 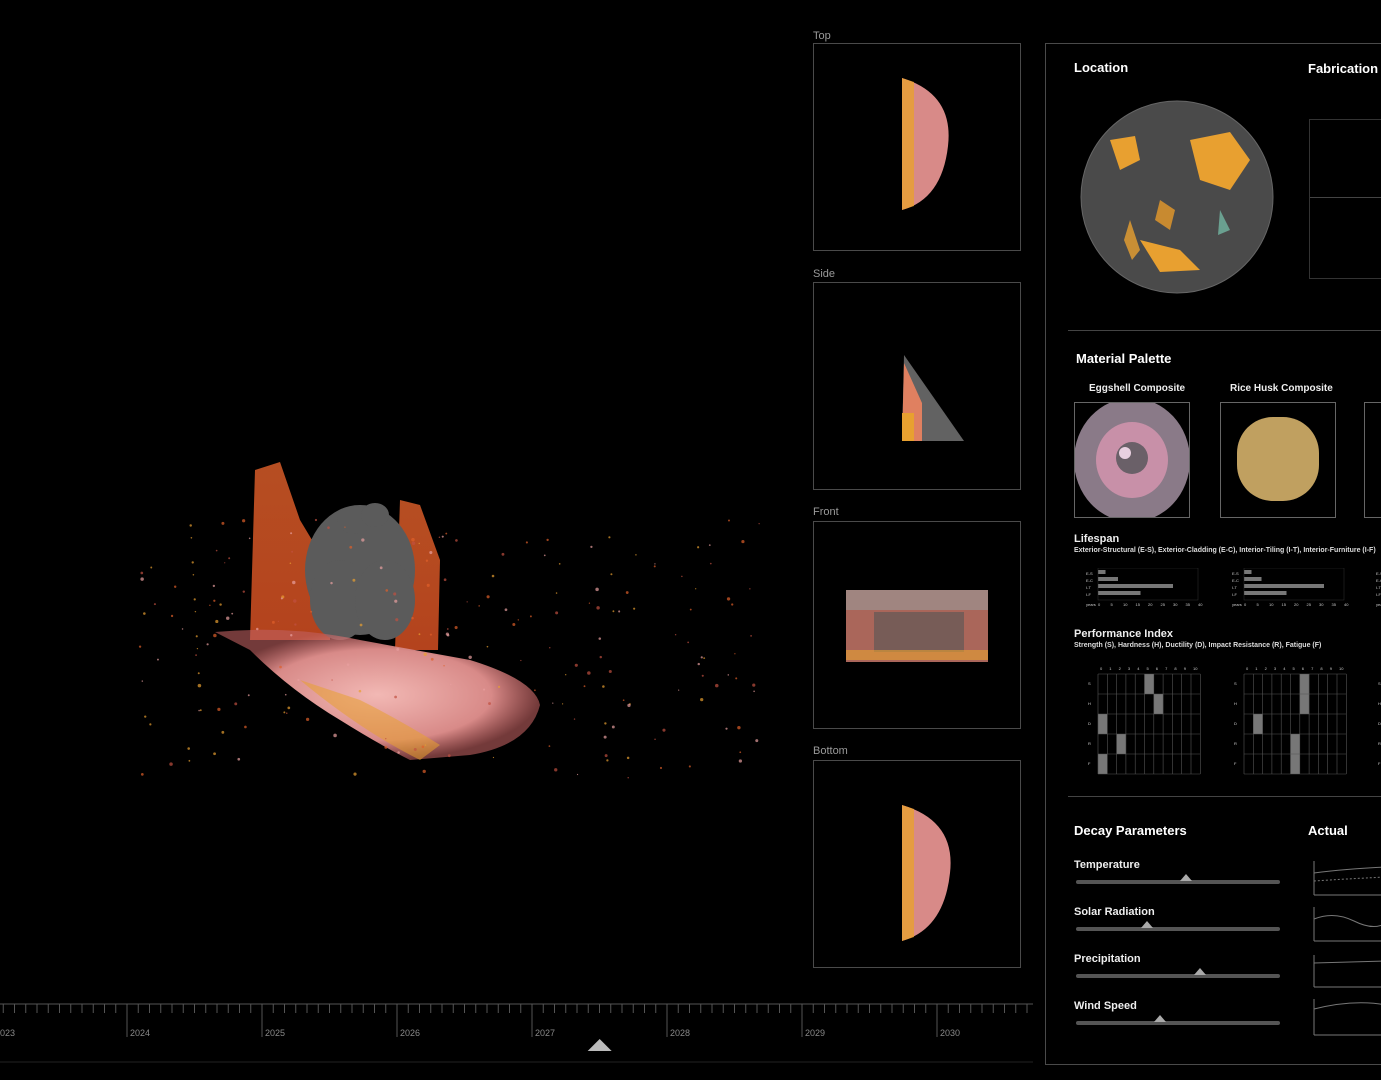 What do you see at coordinates (599, 1045) in the screenshot?
I see `timeline-playhead` at bounding box center [599, 1045].